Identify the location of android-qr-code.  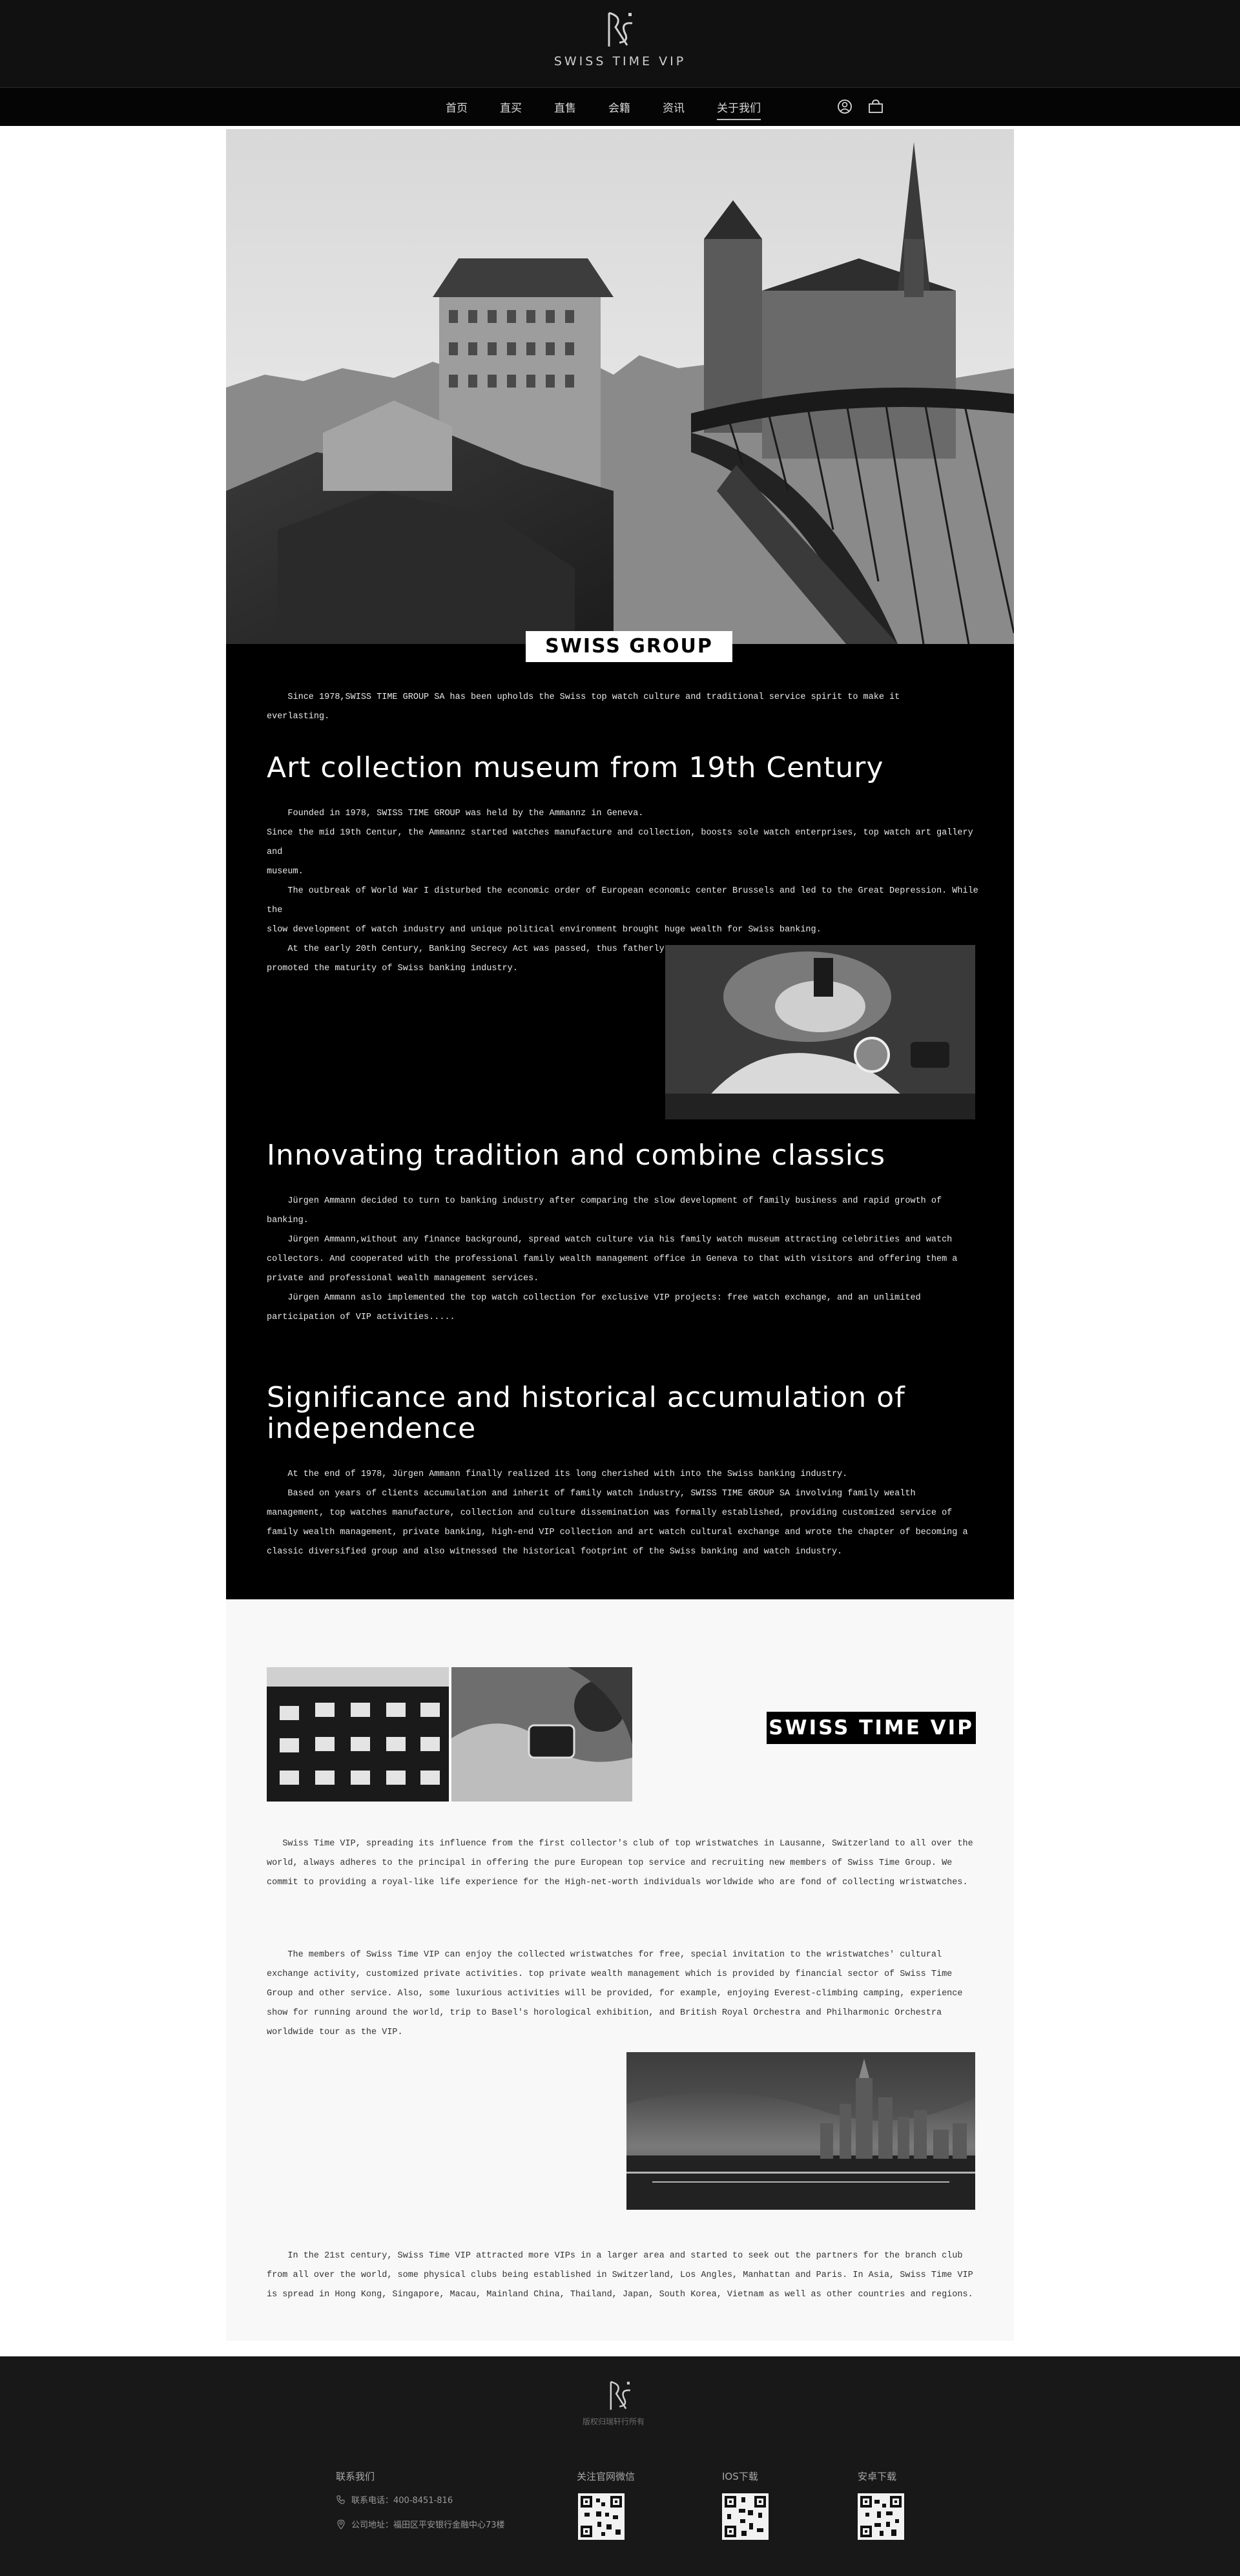
(881, 2516).